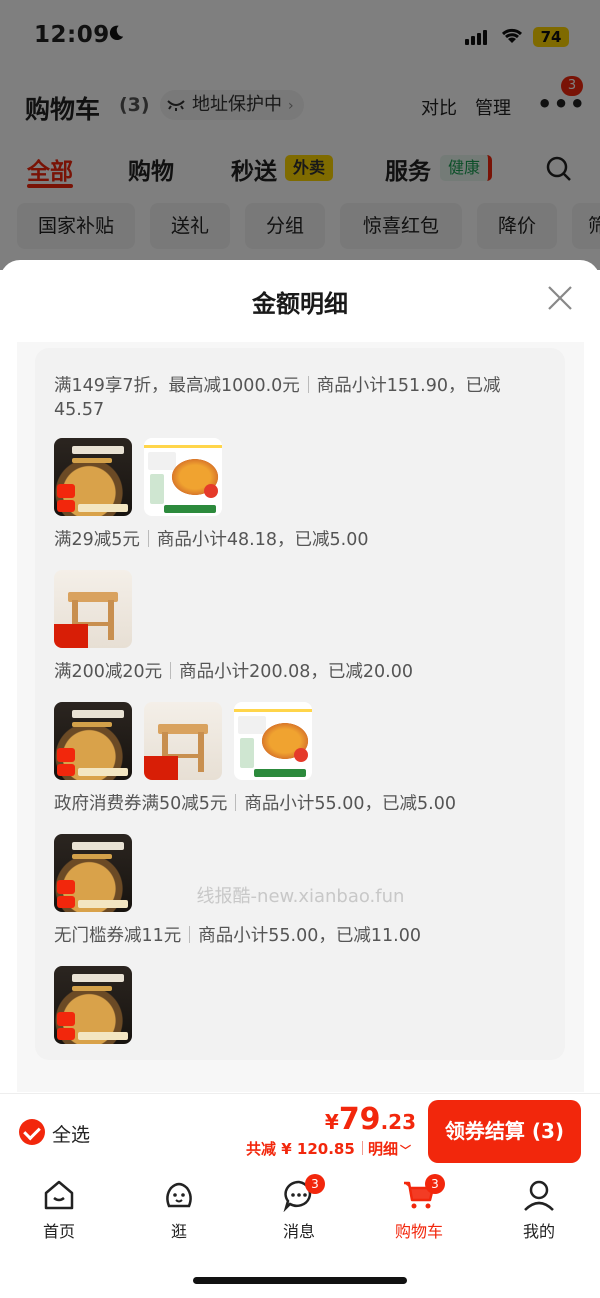  I want to click on total-price: ¥79.23, so click(358, 1119).